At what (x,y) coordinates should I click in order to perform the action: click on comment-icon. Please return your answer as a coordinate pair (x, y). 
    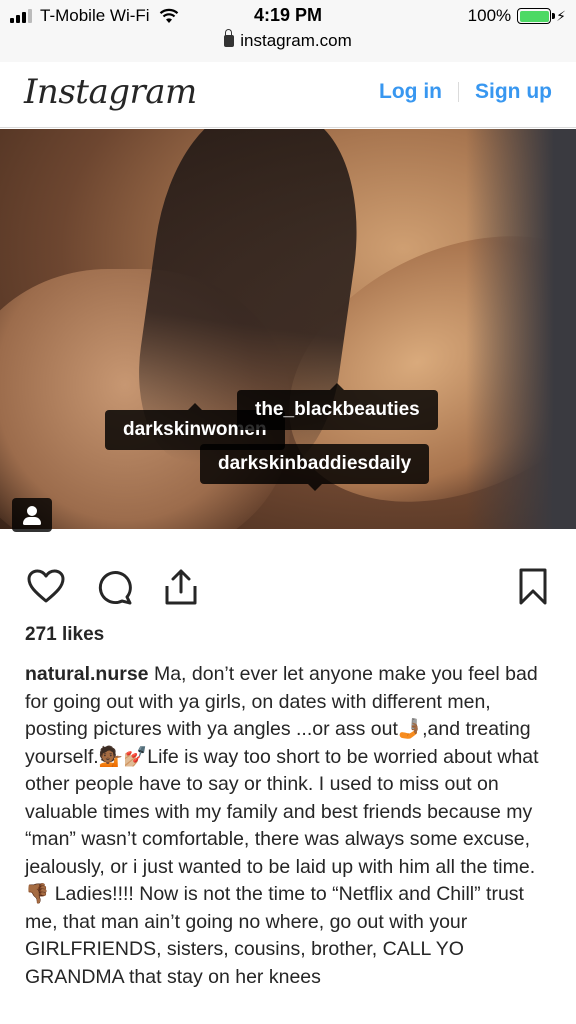
    Looking at the image, I should click on (115, 587).